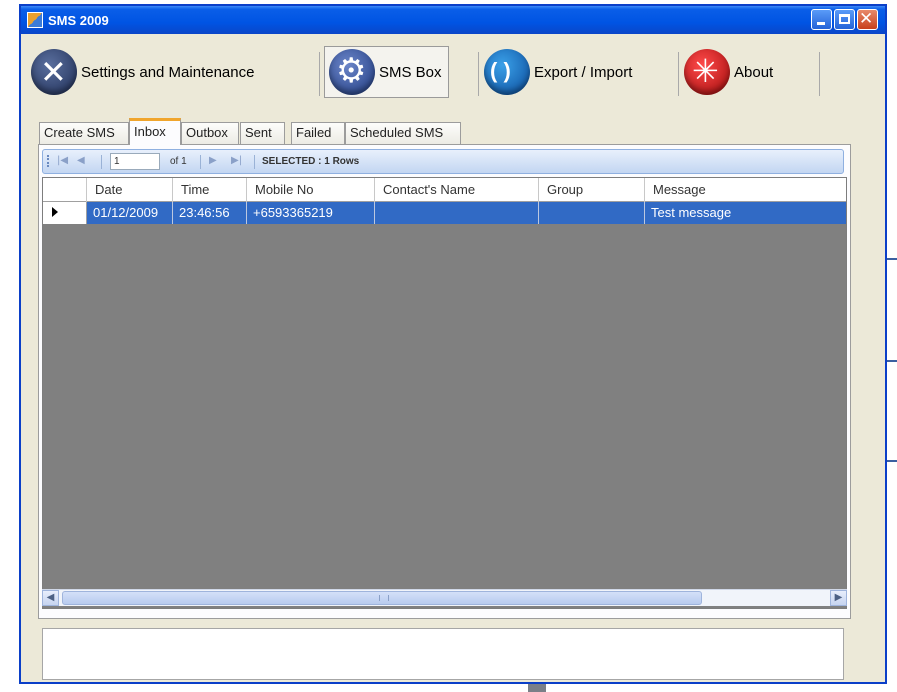 The height and width of the screenshot is (692, 897). I want to click on tools-icon, so click(54, 72).